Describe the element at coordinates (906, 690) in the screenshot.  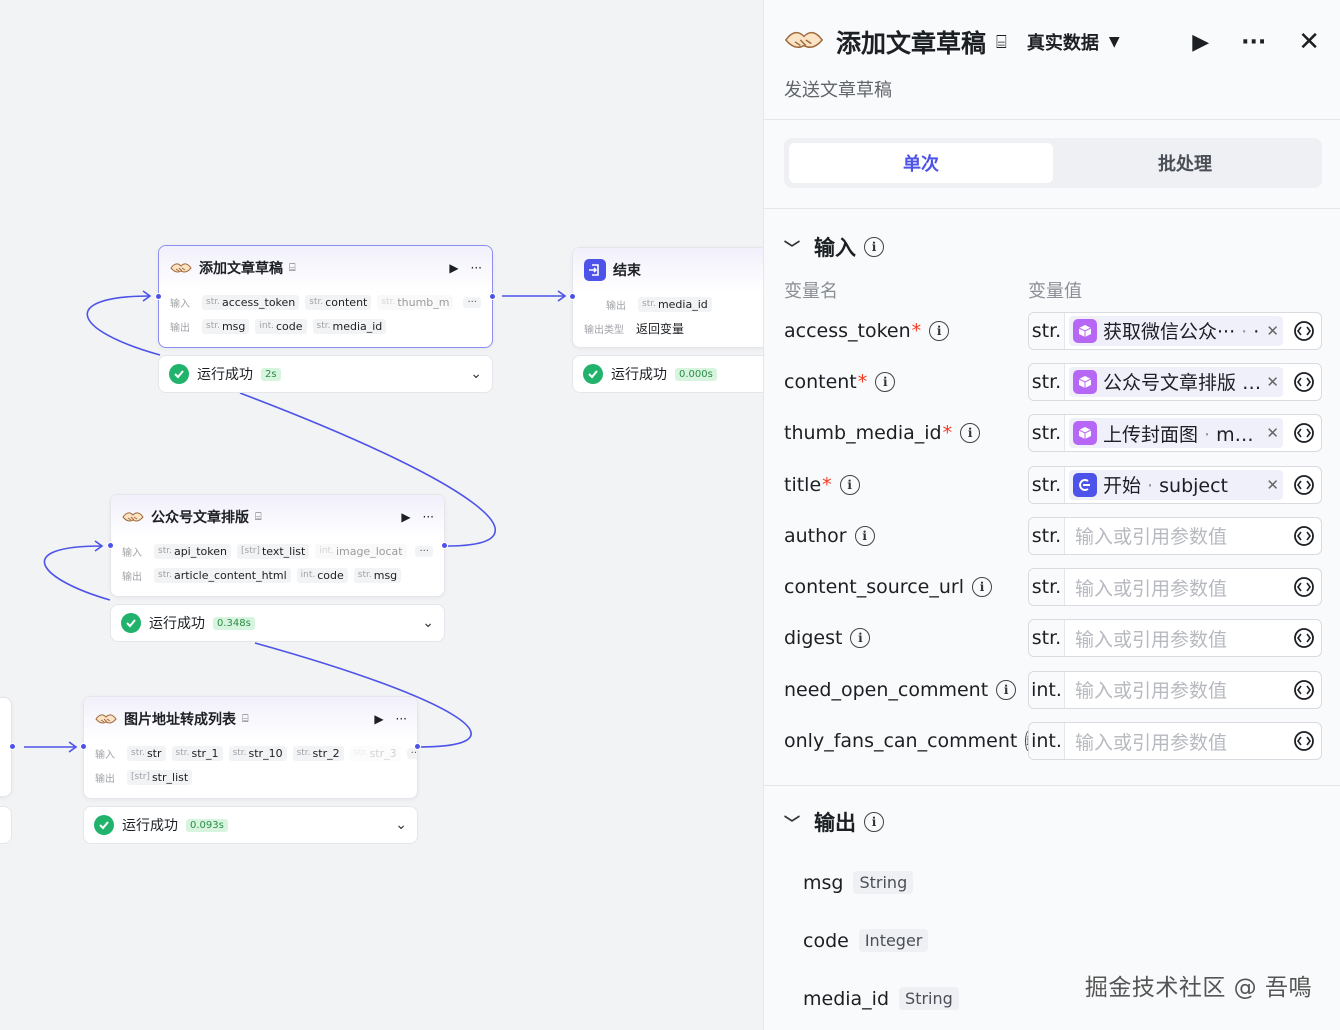
I see `param-name: need_open_comment i` at that location.